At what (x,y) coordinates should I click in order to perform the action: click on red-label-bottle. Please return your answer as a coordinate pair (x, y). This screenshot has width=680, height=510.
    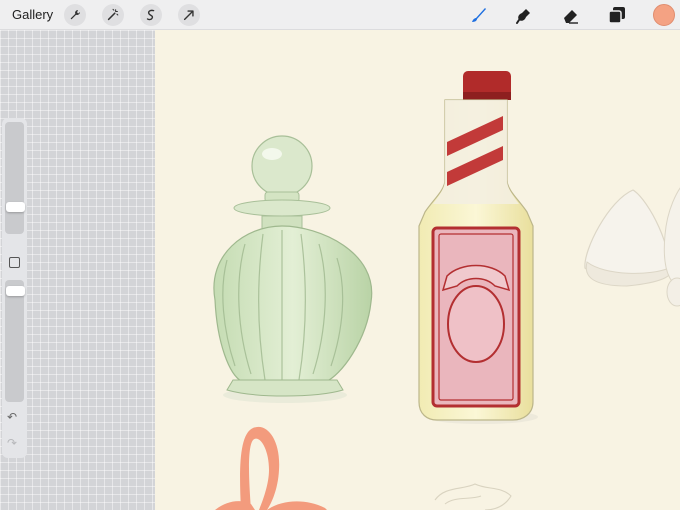
    Looking at the image, I should click on (478, 247).